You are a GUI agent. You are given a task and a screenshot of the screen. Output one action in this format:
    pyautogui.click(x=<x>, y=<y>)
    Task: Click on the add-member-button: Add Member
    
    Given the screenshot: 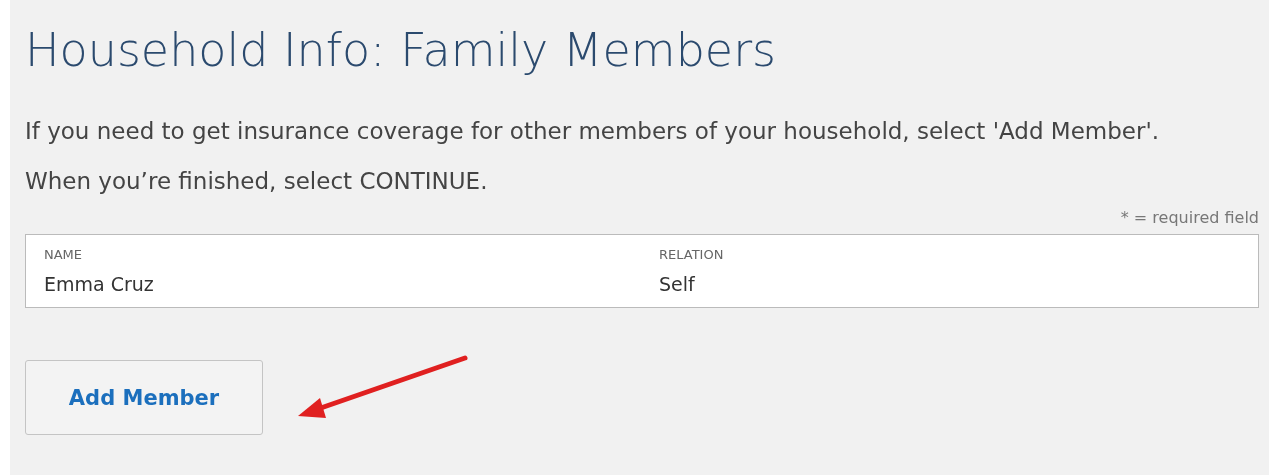 What is the action you would take?
    pyautogui.click(x=144, y=397)
    